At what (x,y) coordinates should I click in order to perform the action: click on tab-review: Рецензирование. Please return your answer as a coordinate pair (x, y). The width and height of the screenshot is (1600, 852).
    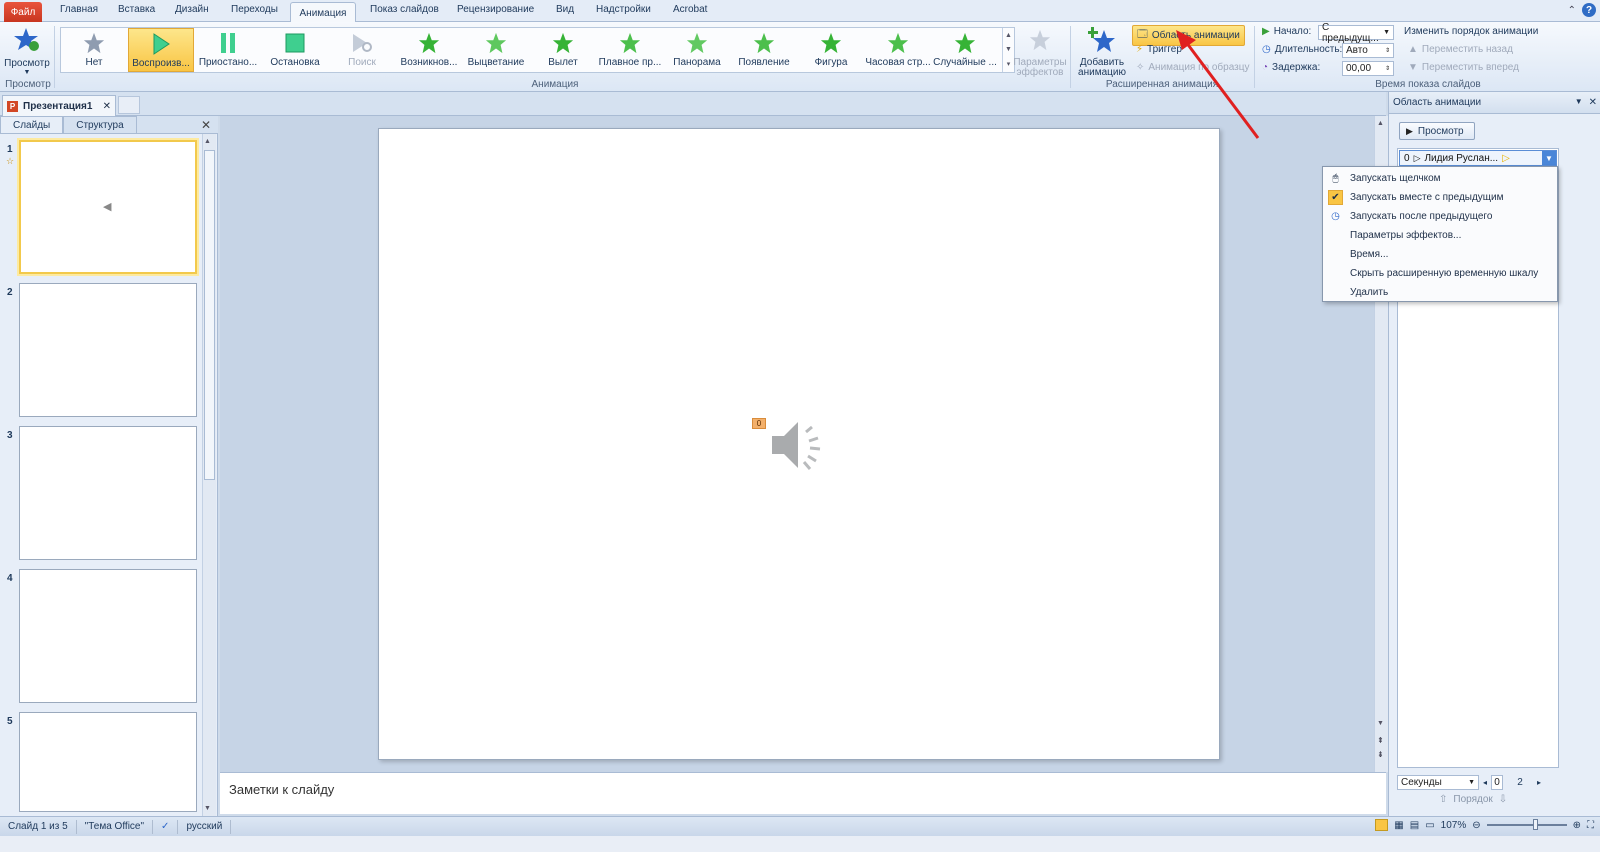
    Looking at the image, I should click on (495, 9).